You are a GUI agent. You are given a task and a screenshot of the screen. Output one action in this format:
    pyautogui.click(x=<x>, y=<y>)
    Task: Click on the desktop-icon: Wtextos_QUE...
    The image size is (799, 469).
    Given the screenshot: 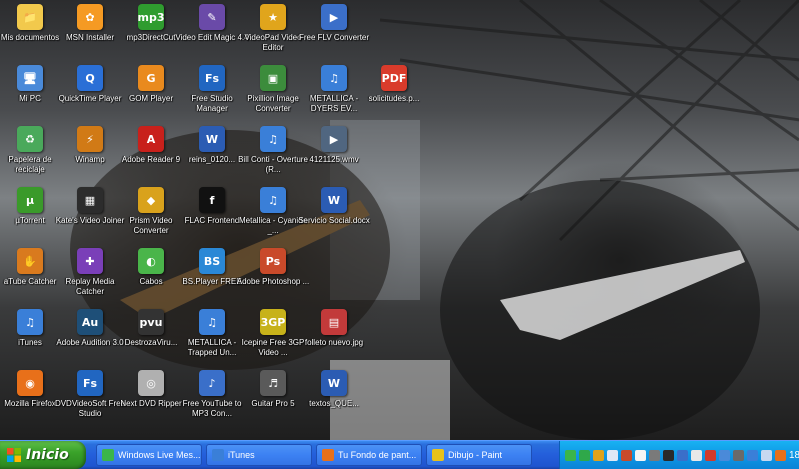 What is the action you would take?
    pyautogui.click(x=334, y=399)
    